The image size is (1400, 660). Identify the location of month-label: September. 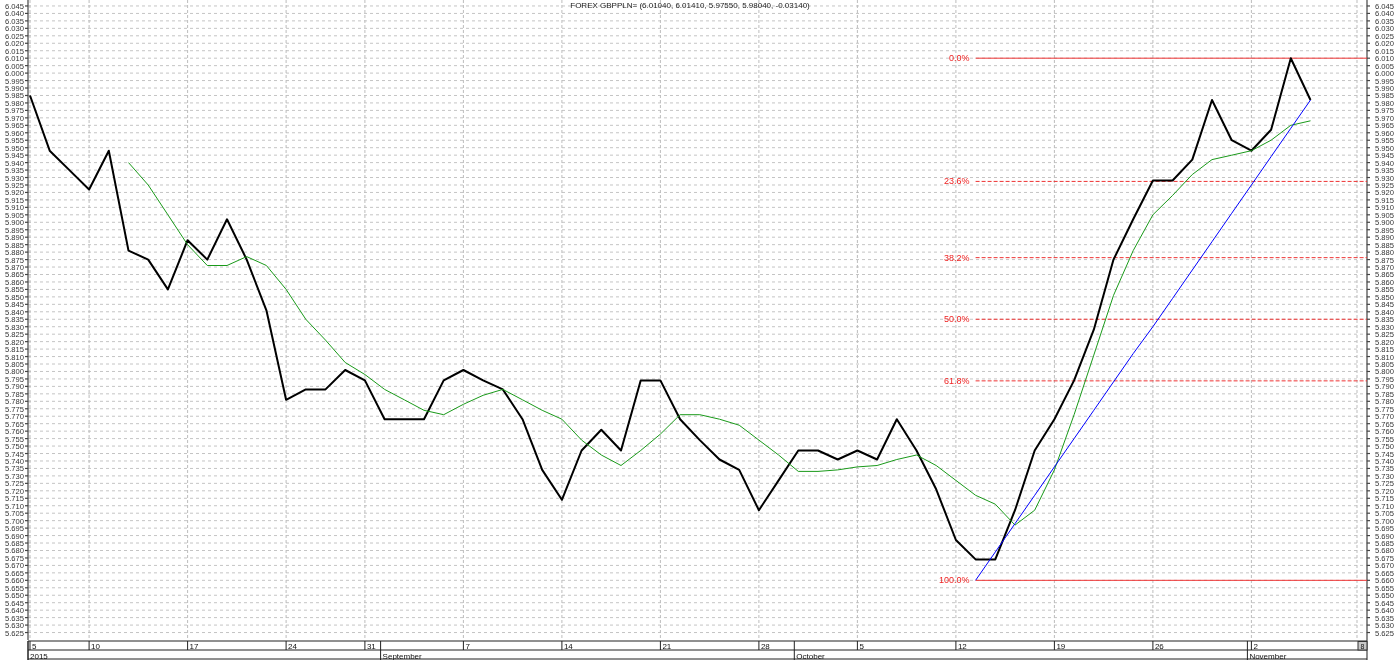
(402, 655).